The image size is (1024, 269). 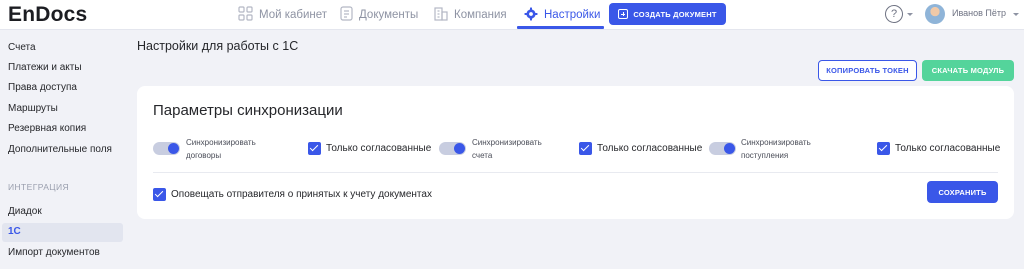 I want to click on sync-contracts-label-line2: договоры, so click(x=204, y=155).